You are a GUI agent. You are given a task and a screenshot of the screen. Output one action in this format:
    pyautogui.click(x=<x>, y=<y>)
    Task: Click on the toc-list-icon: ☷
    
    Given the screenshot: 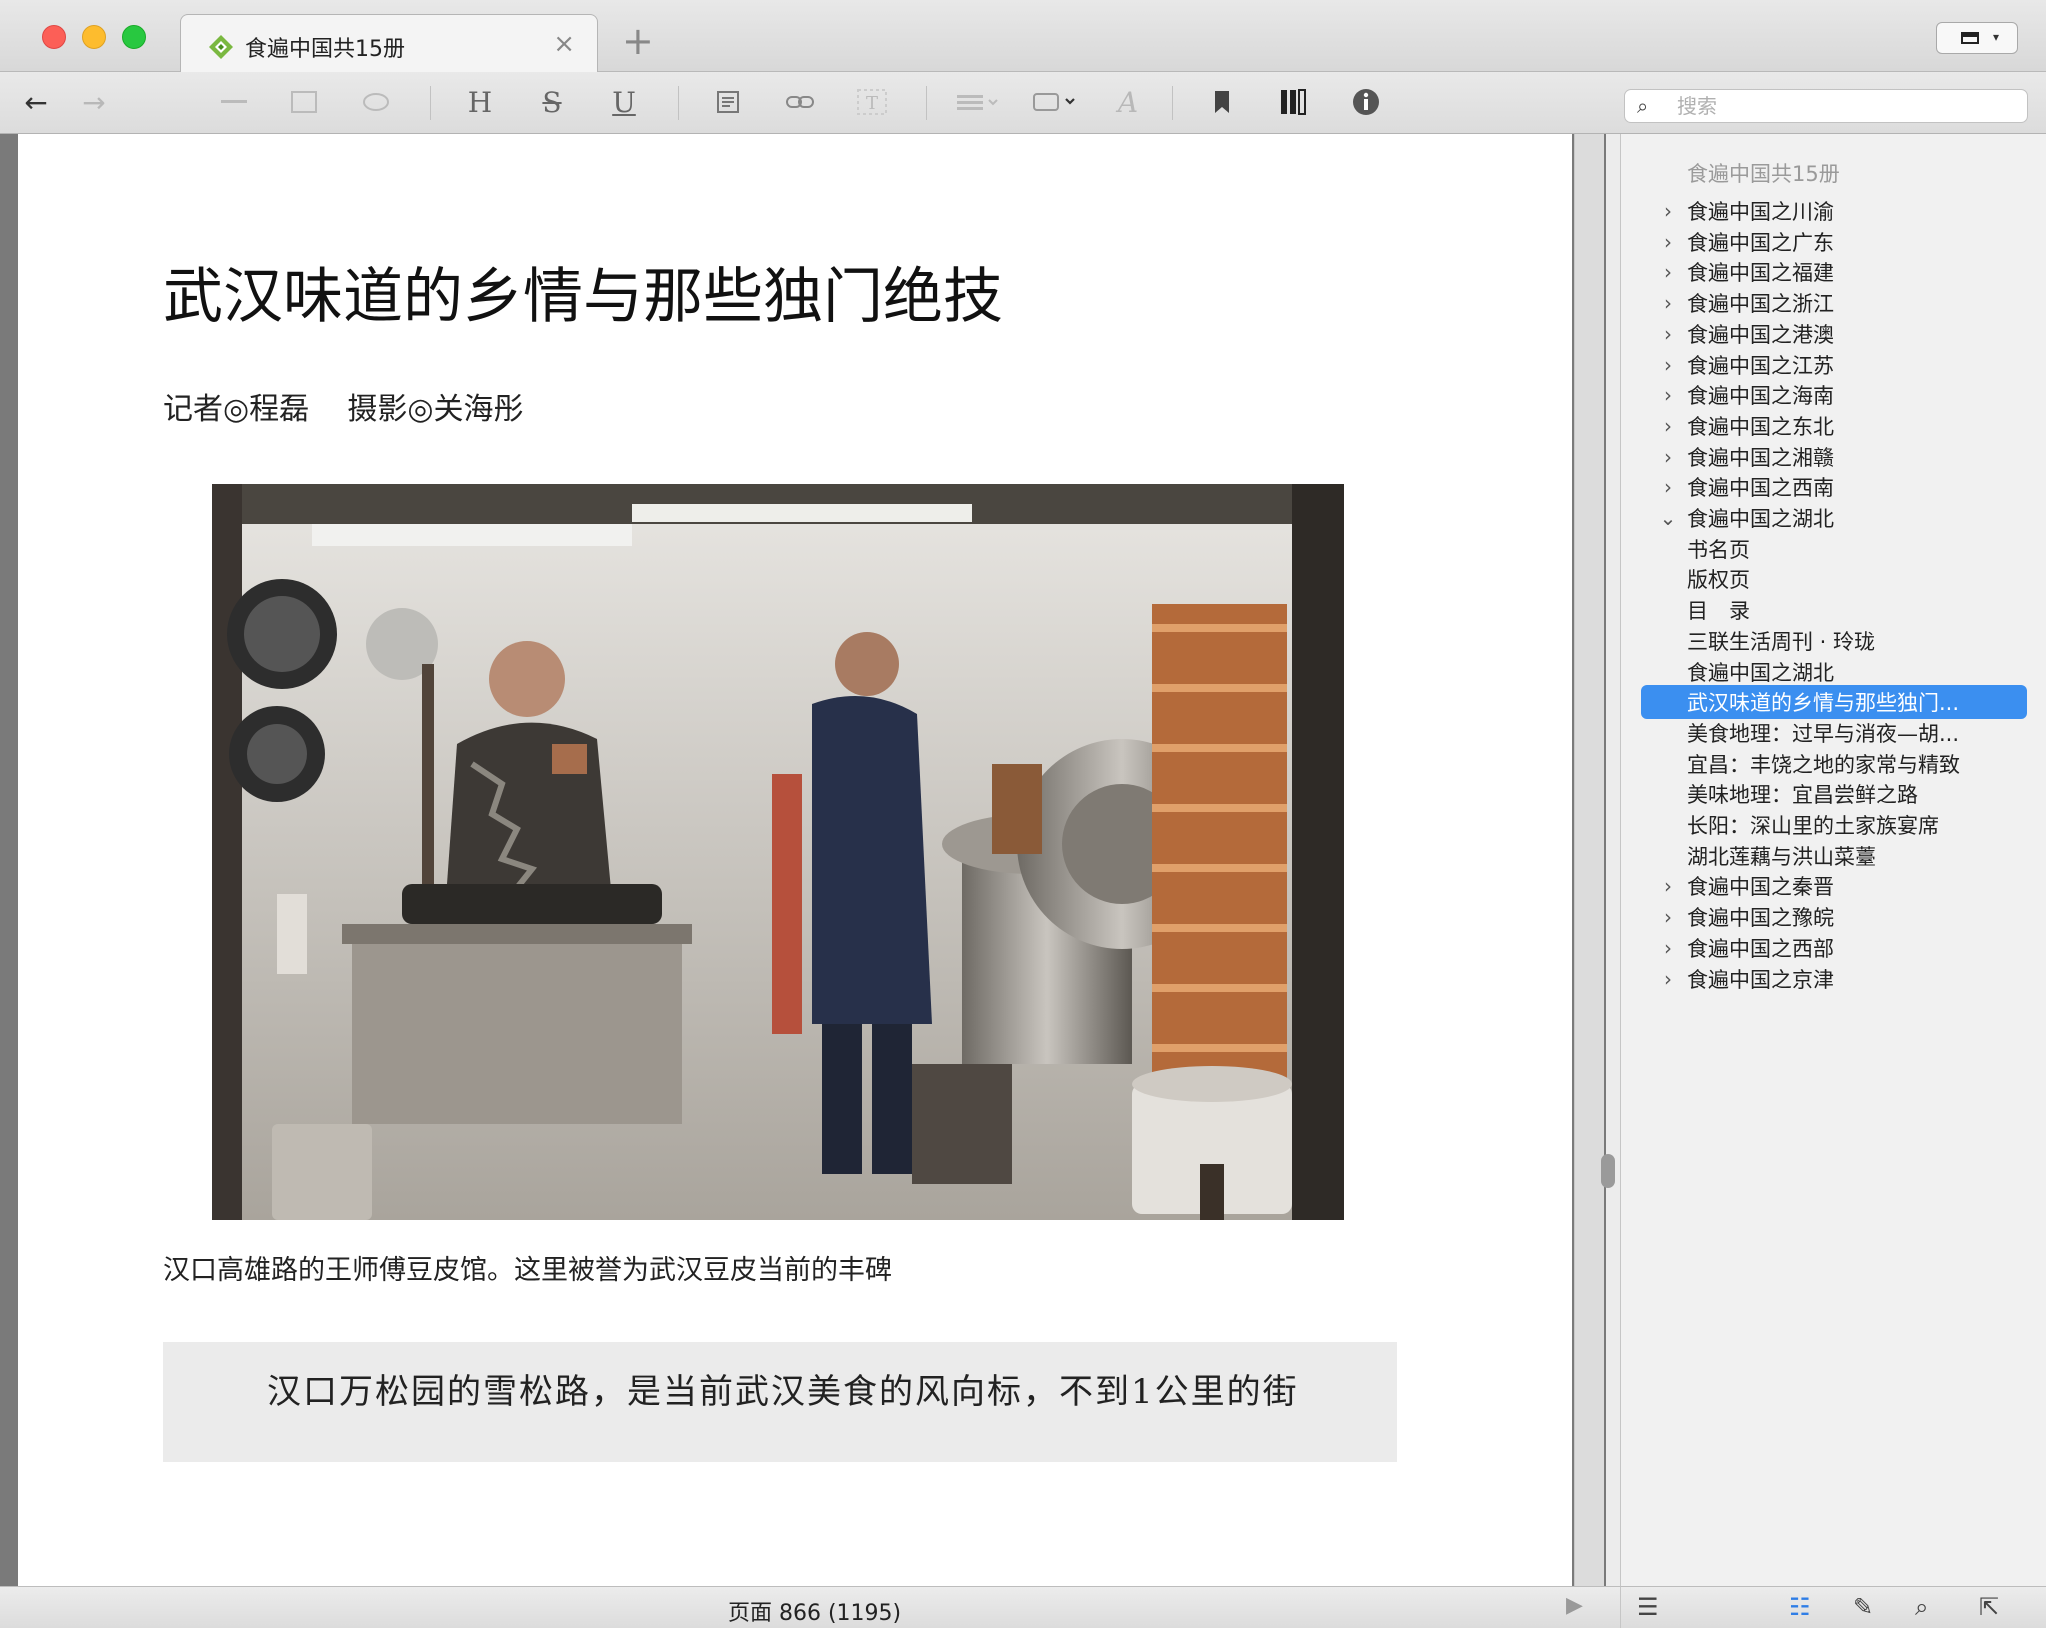 What is the action you would take?
    pyautogui.click(x=1800, y=1607)
    